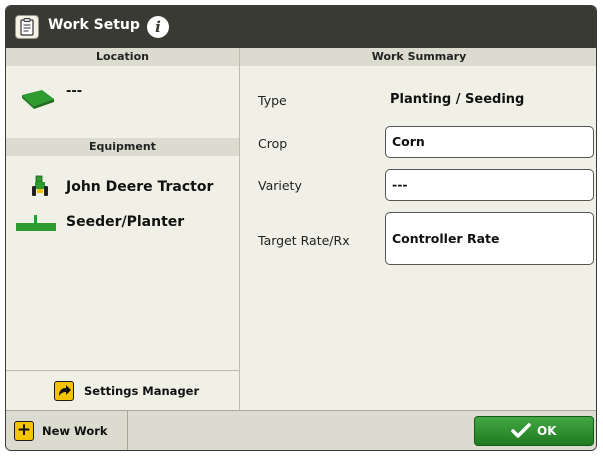 This screenshot has width=603, height=456. I want to click on window-title: Work Setup, so click(94, 25).